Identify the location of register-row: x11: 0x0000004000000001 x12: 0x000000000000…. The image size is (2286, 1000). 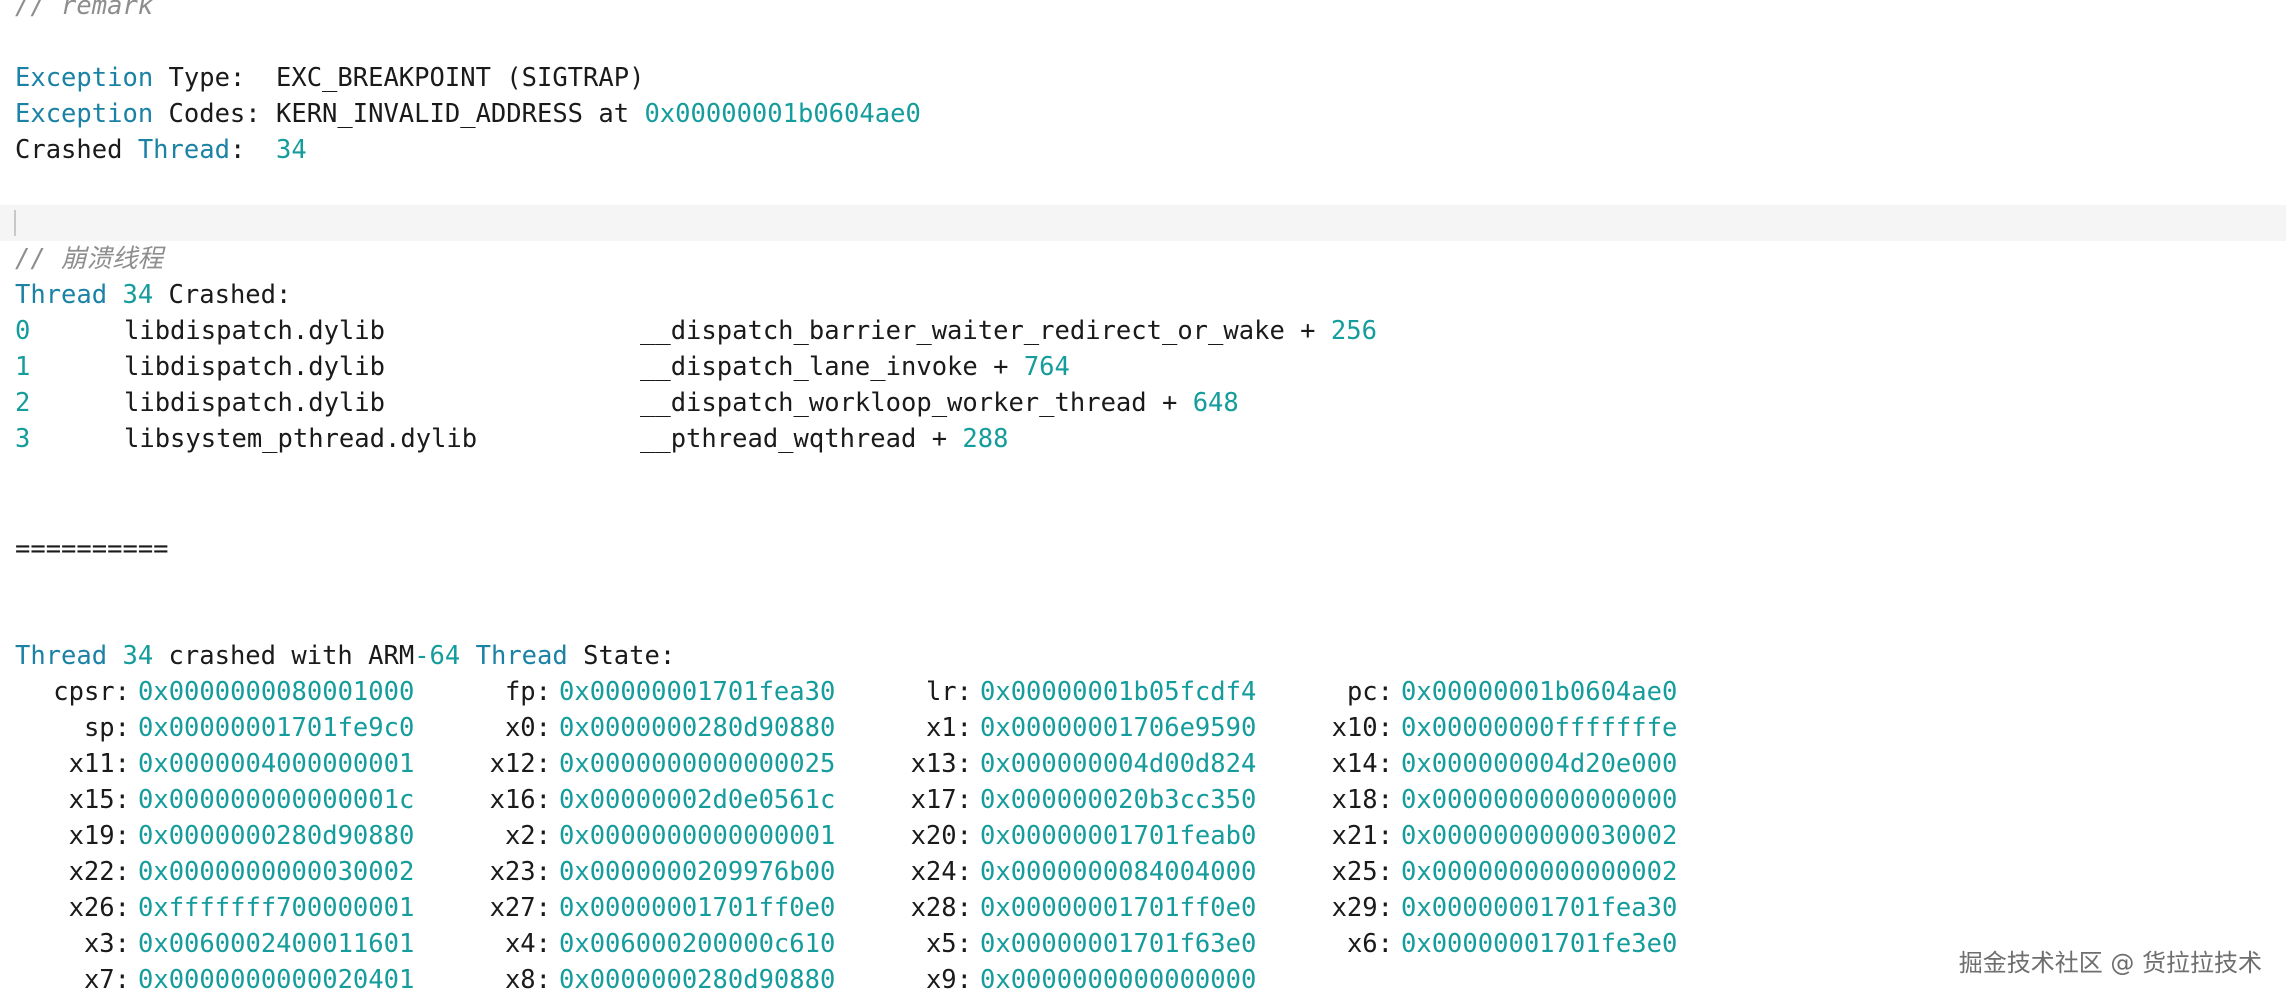
(1143, 764).